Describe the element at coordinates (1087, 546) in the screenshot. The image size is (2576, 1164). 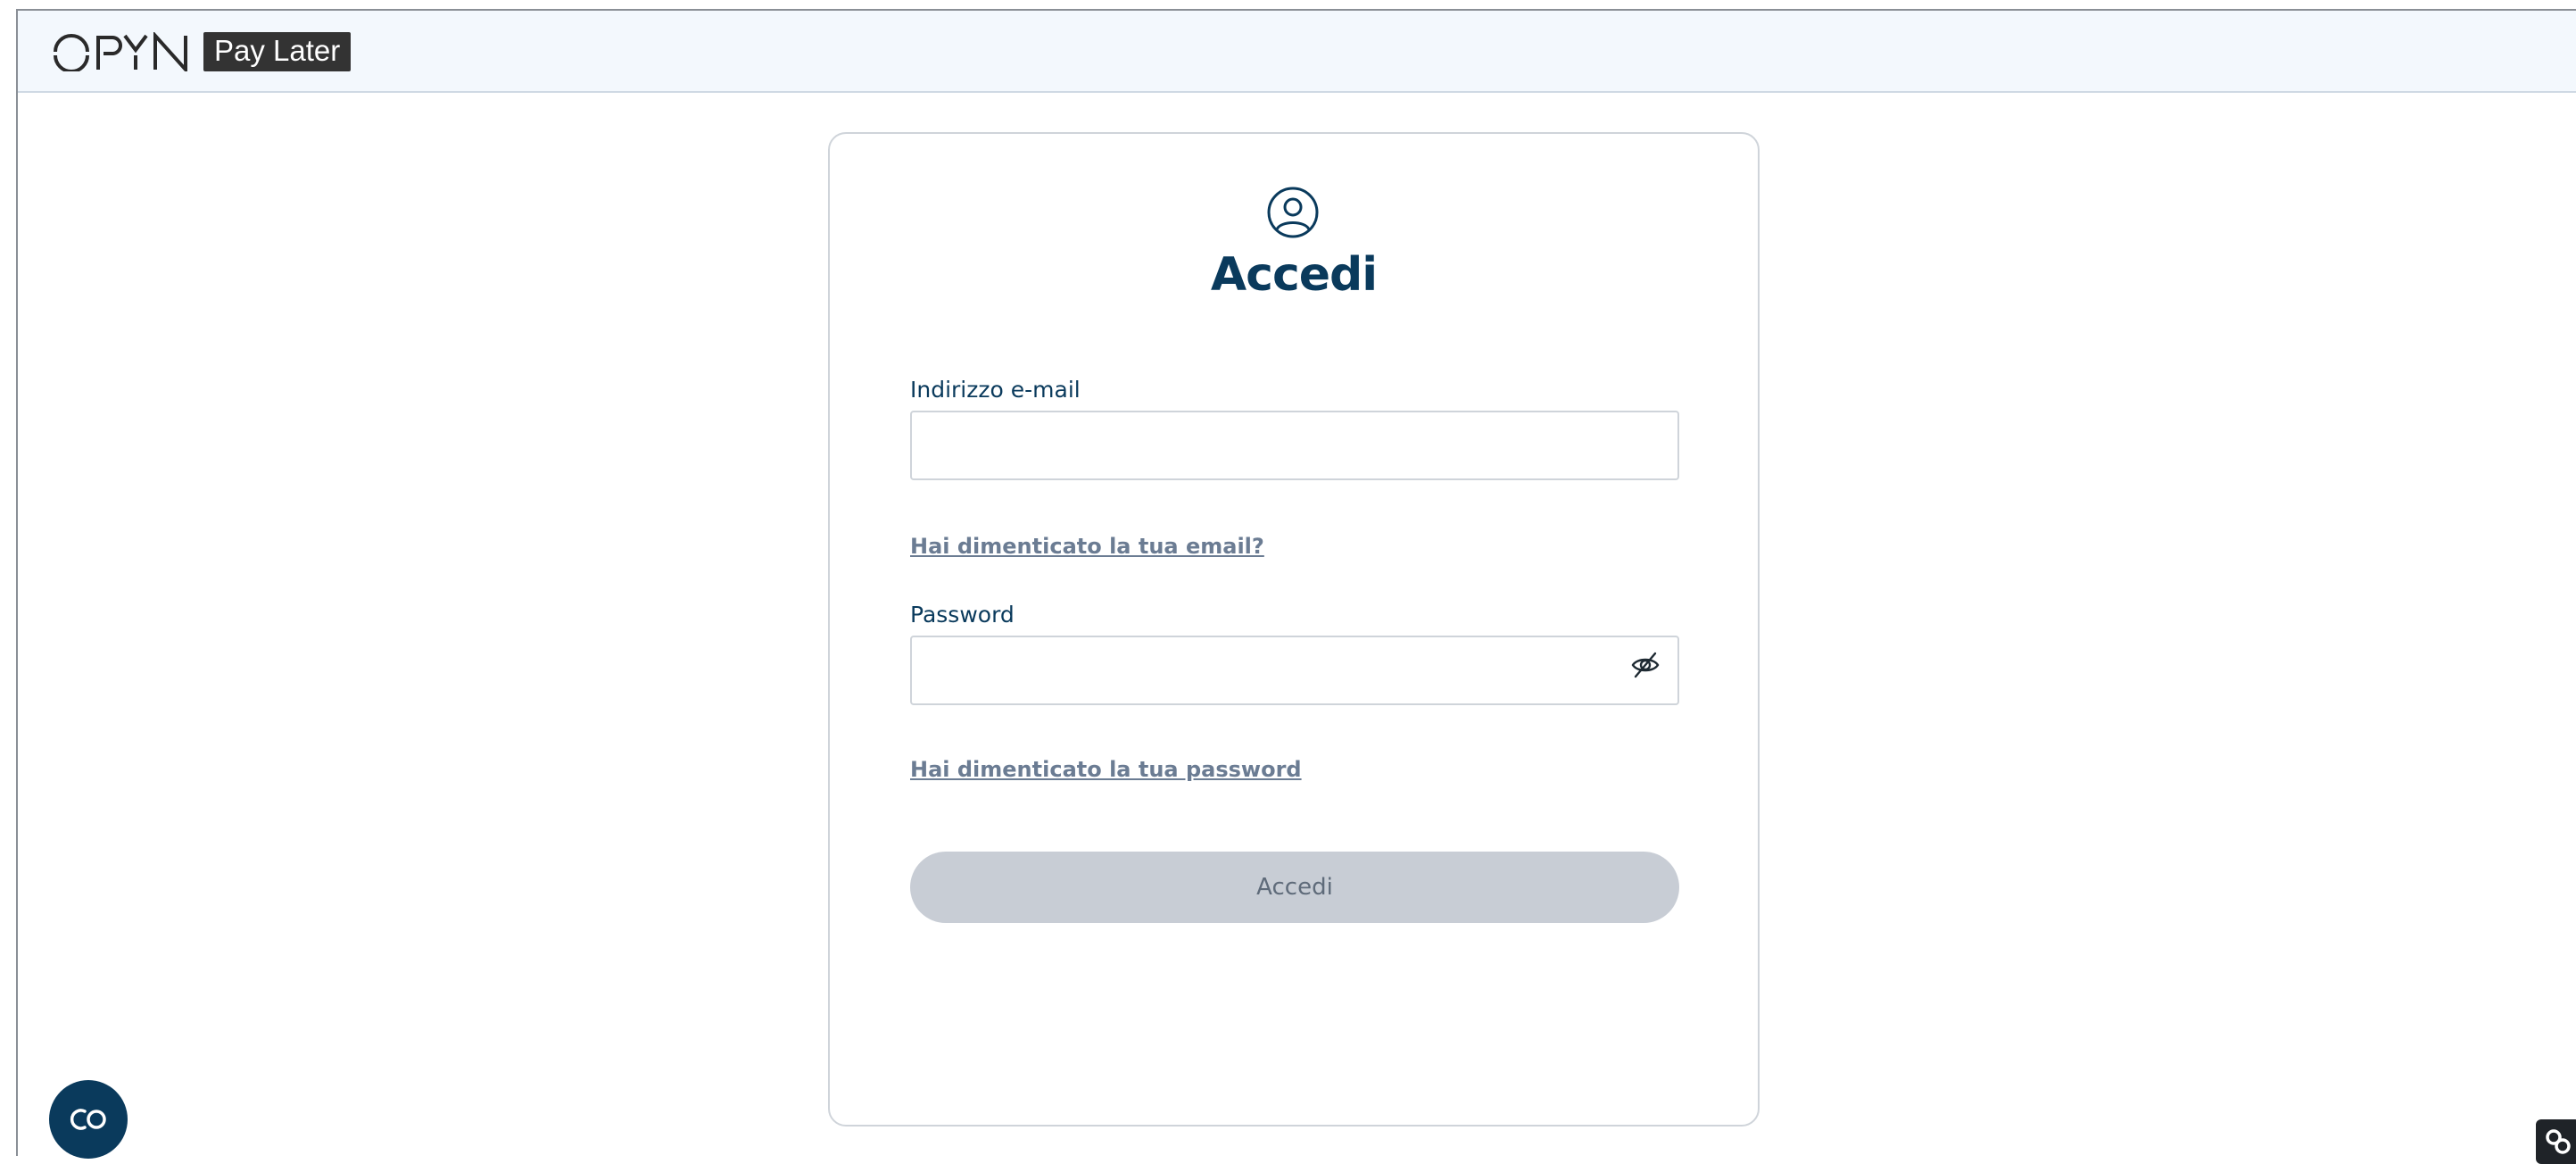
I see `forgot-email-link: Hai dimenticato la tua email?` at that location.